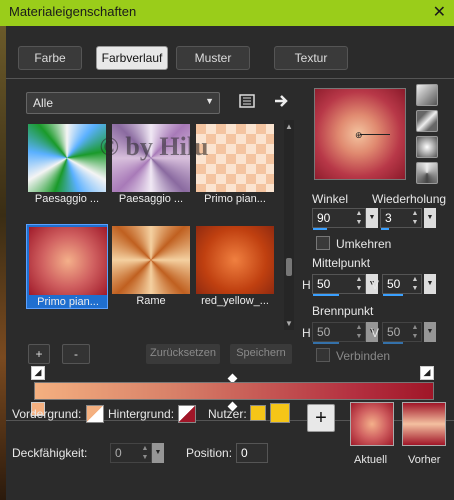  What do you see at coordinates (424, 424) in the screenshot?
I see `previous-swatch` at bounding box center [424, 424].